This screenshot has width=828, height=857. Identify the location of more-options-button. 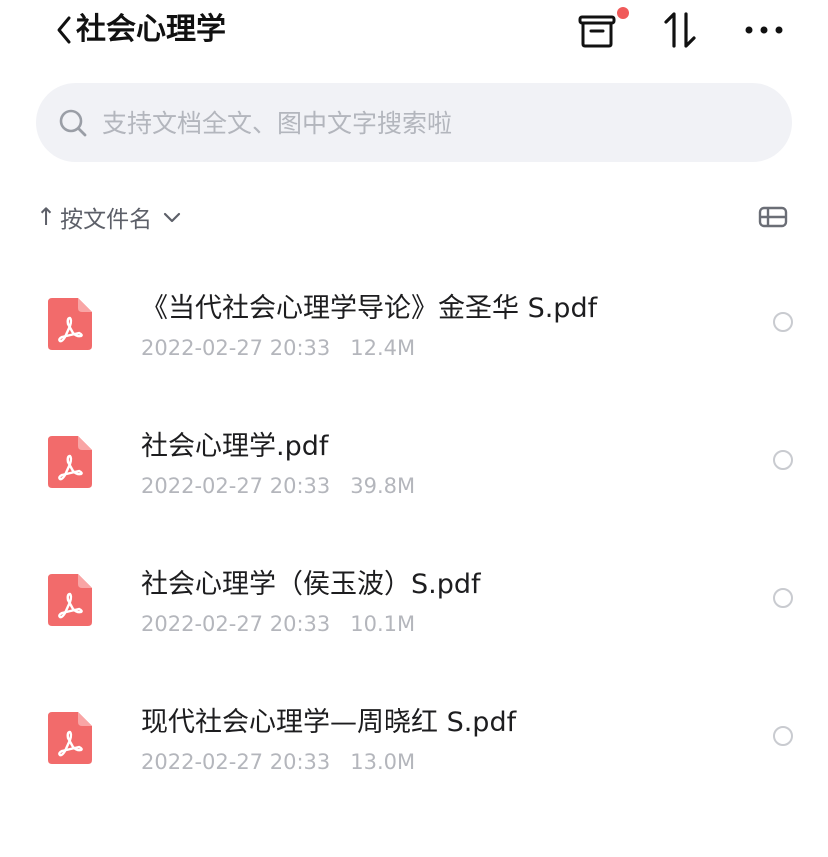
(764, 30).